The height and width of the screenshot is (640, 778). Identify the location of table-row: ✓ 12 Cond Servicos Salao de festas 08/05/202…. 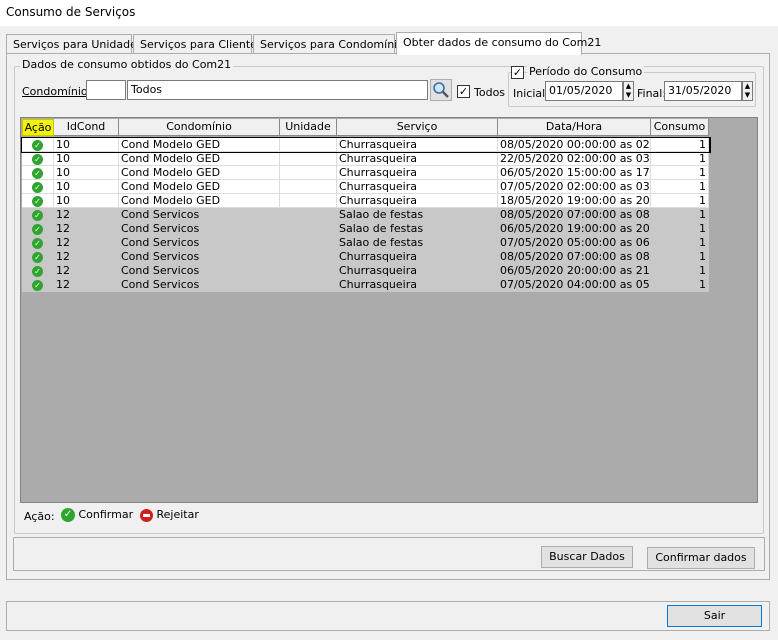
(366, 215).